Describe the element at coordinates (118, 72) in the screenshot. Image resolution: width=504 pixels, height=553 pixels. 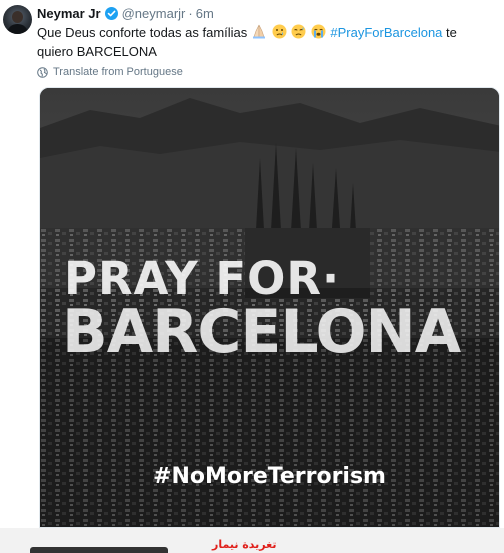
I see `translate-label: Translate from Portuguese` at that location.